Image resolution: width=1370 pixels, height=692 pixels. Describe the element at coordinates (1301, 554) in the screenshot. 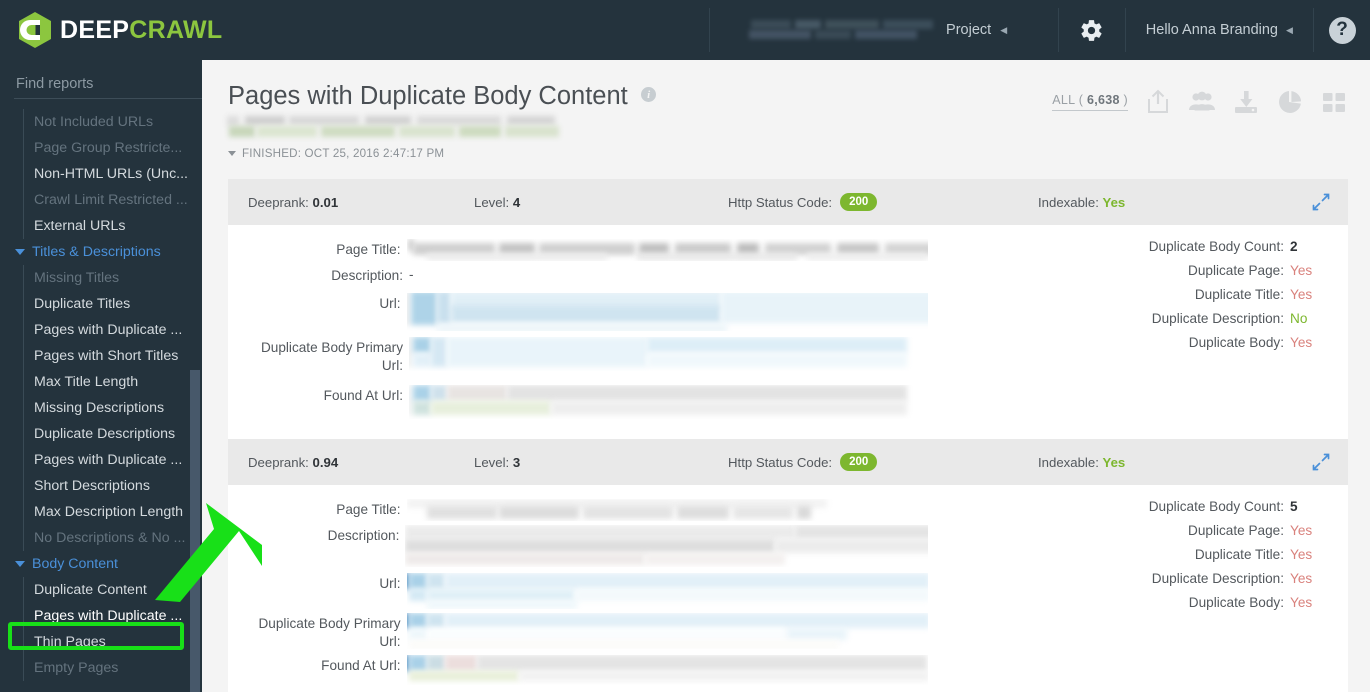

I see `duplicate-title-value: Yes` at that location.